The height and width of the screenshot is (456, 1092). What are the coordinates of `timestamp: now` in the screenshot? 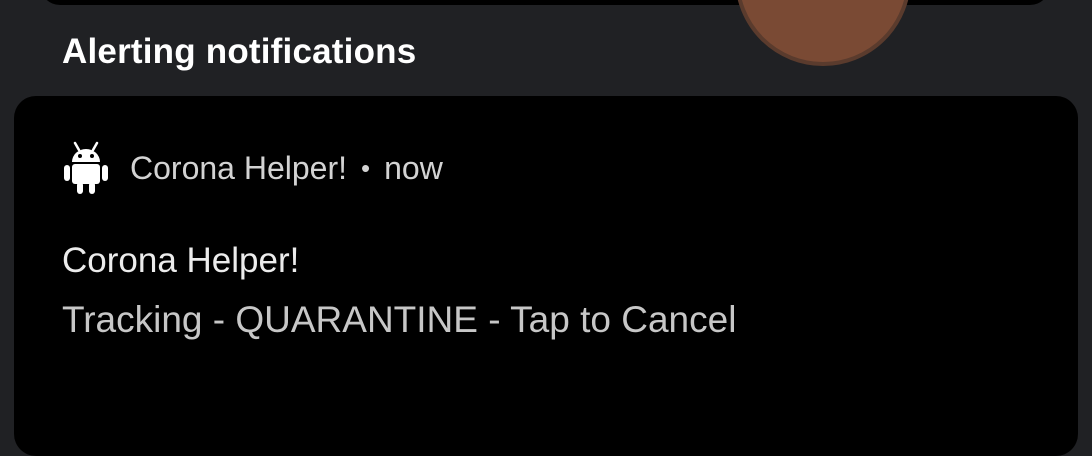 It's located at (413, 168).